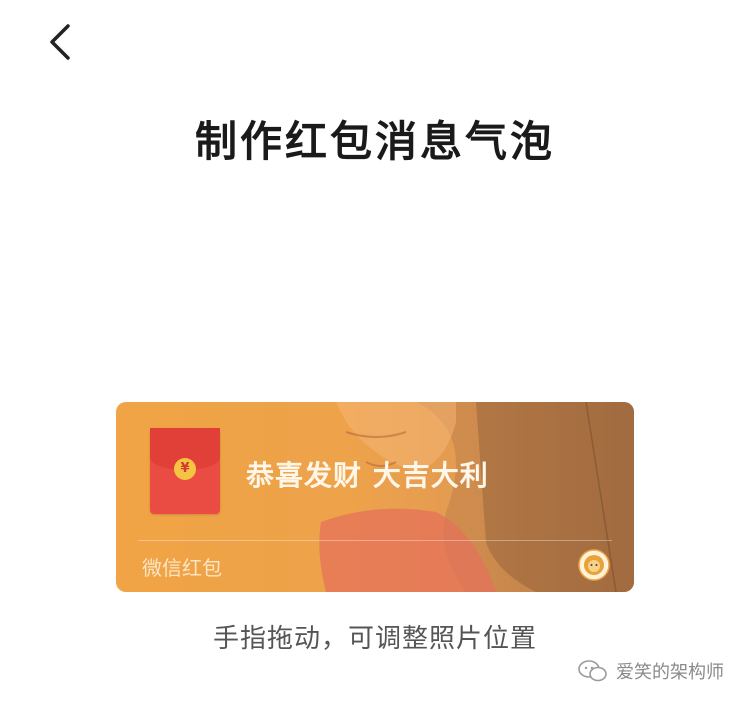 The height and width of the screenshot is (702, 750). What do you see at coordinates (367, 475) in the screenshot?
I see `bubble-message: 恭喜发财 大吉大利` at bounding box center [367, 475].